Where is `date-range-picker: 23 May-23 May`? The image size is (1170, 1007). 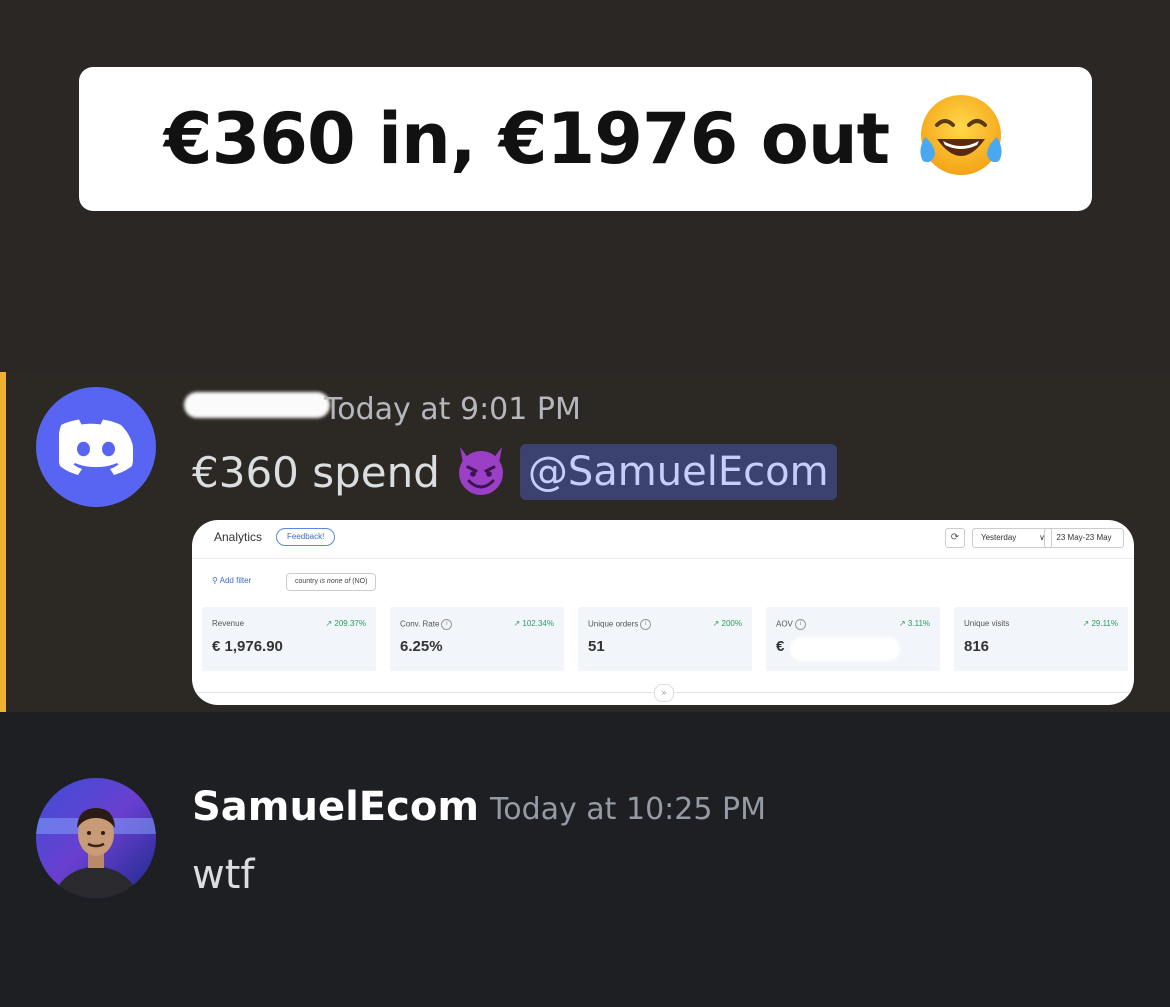 date-range-picker: 23 May-23 May is located at coordinates (1084, 538).